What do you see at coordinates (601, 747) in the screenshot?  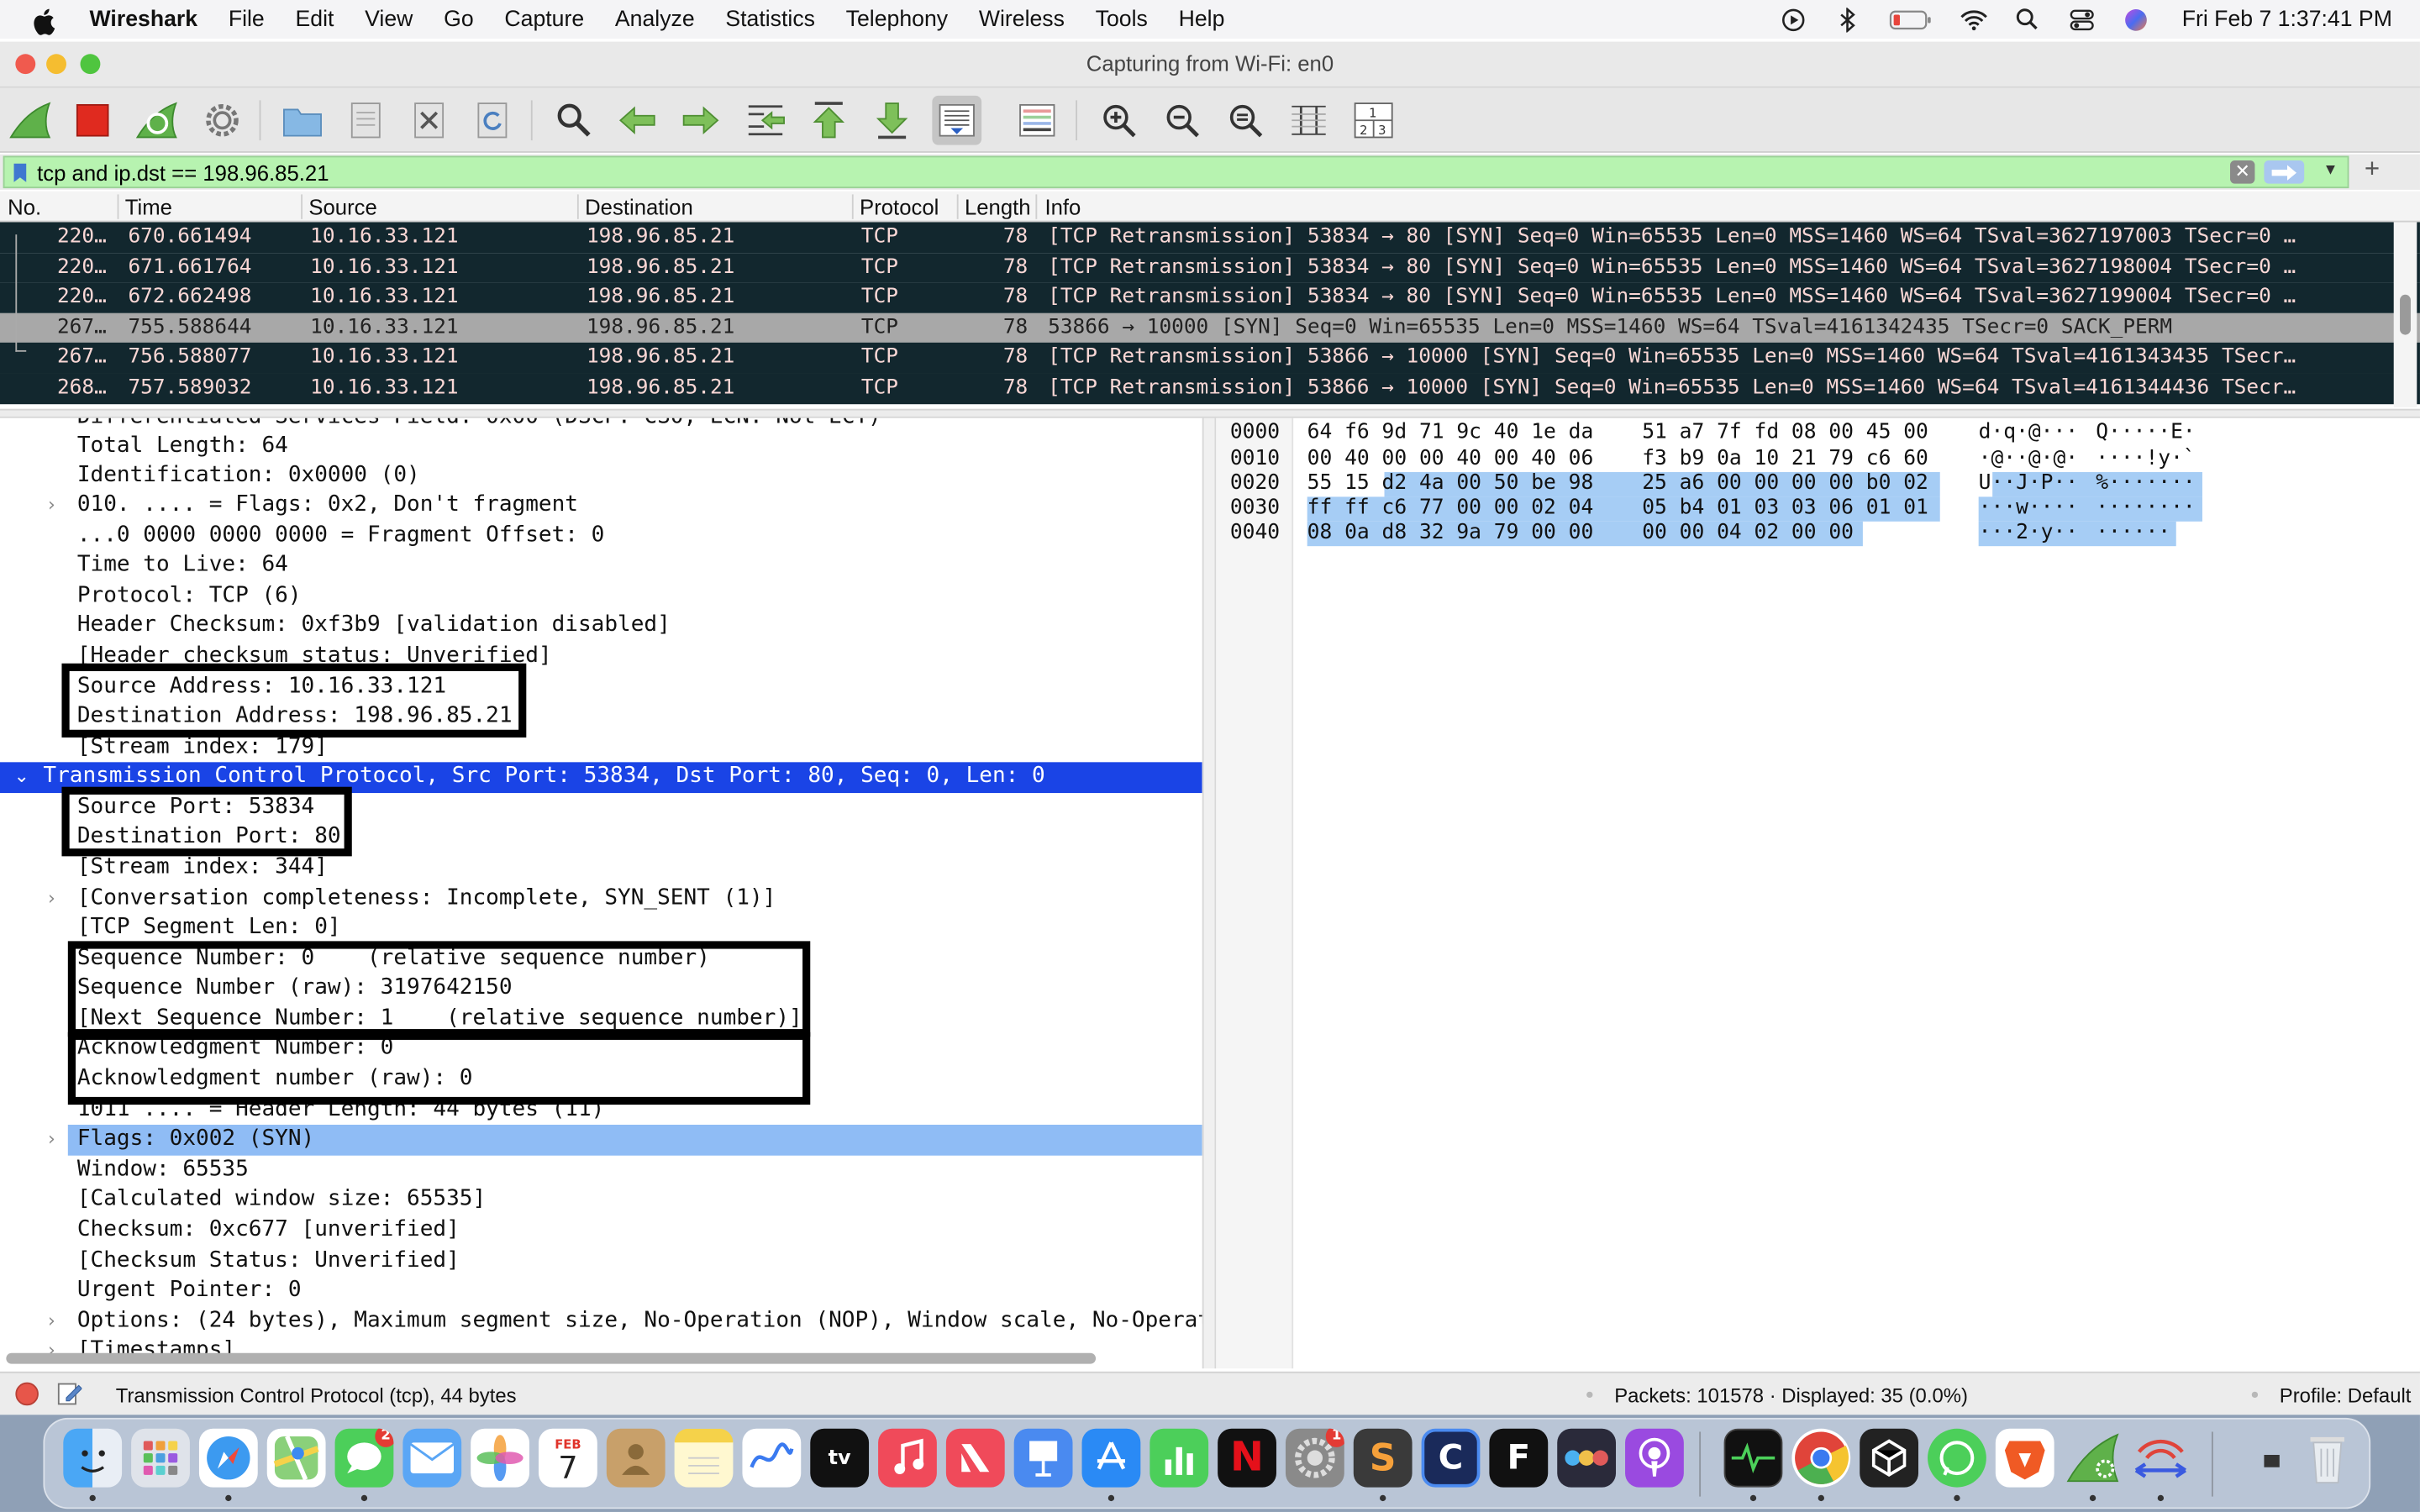 I see `tree-item: [Stream index: 179]` at bounding box center [601, 747].